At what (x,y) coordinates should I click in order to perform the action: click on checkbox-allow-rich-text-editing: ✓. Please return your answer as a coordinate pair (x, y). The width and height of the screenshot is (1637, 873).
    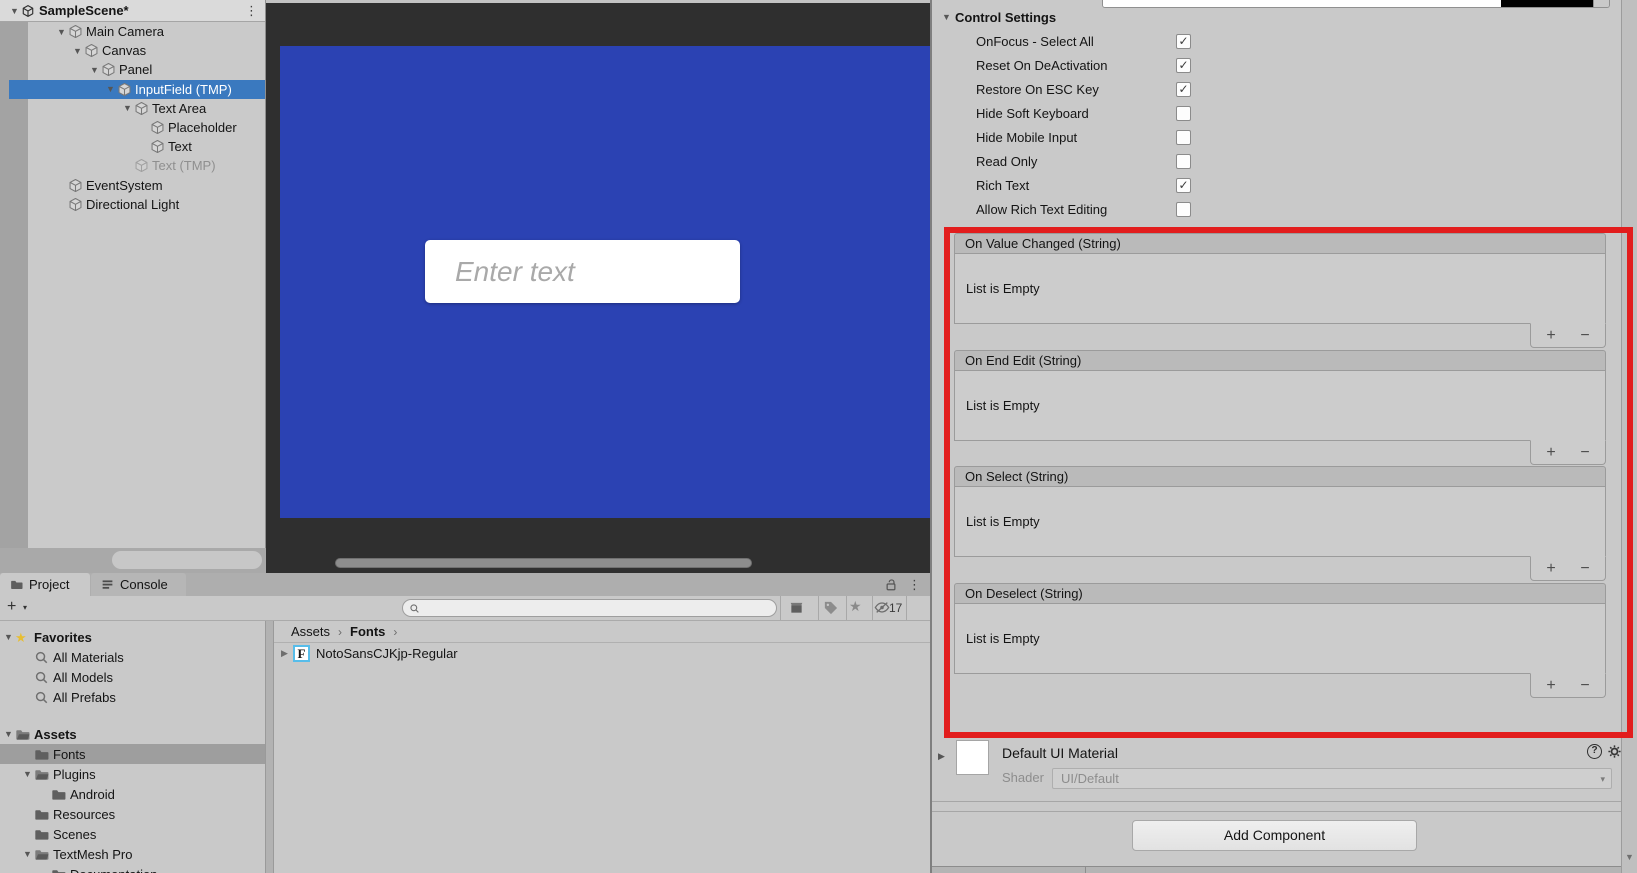
    Looking at the image, I should click on (1183, 209).